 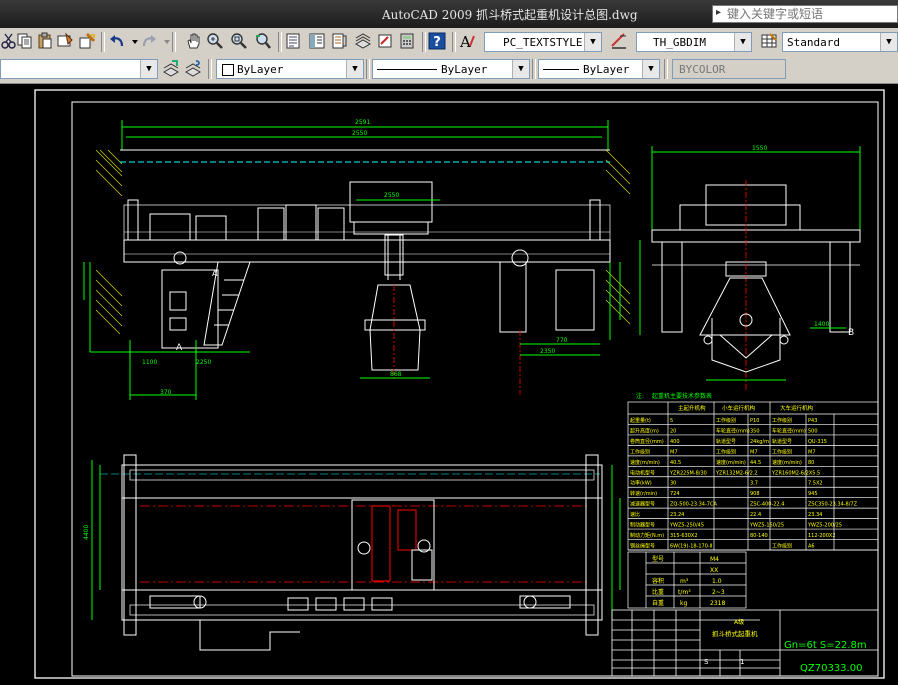 I want to click on tool-palettes-icon, so click(x=339, y=41).